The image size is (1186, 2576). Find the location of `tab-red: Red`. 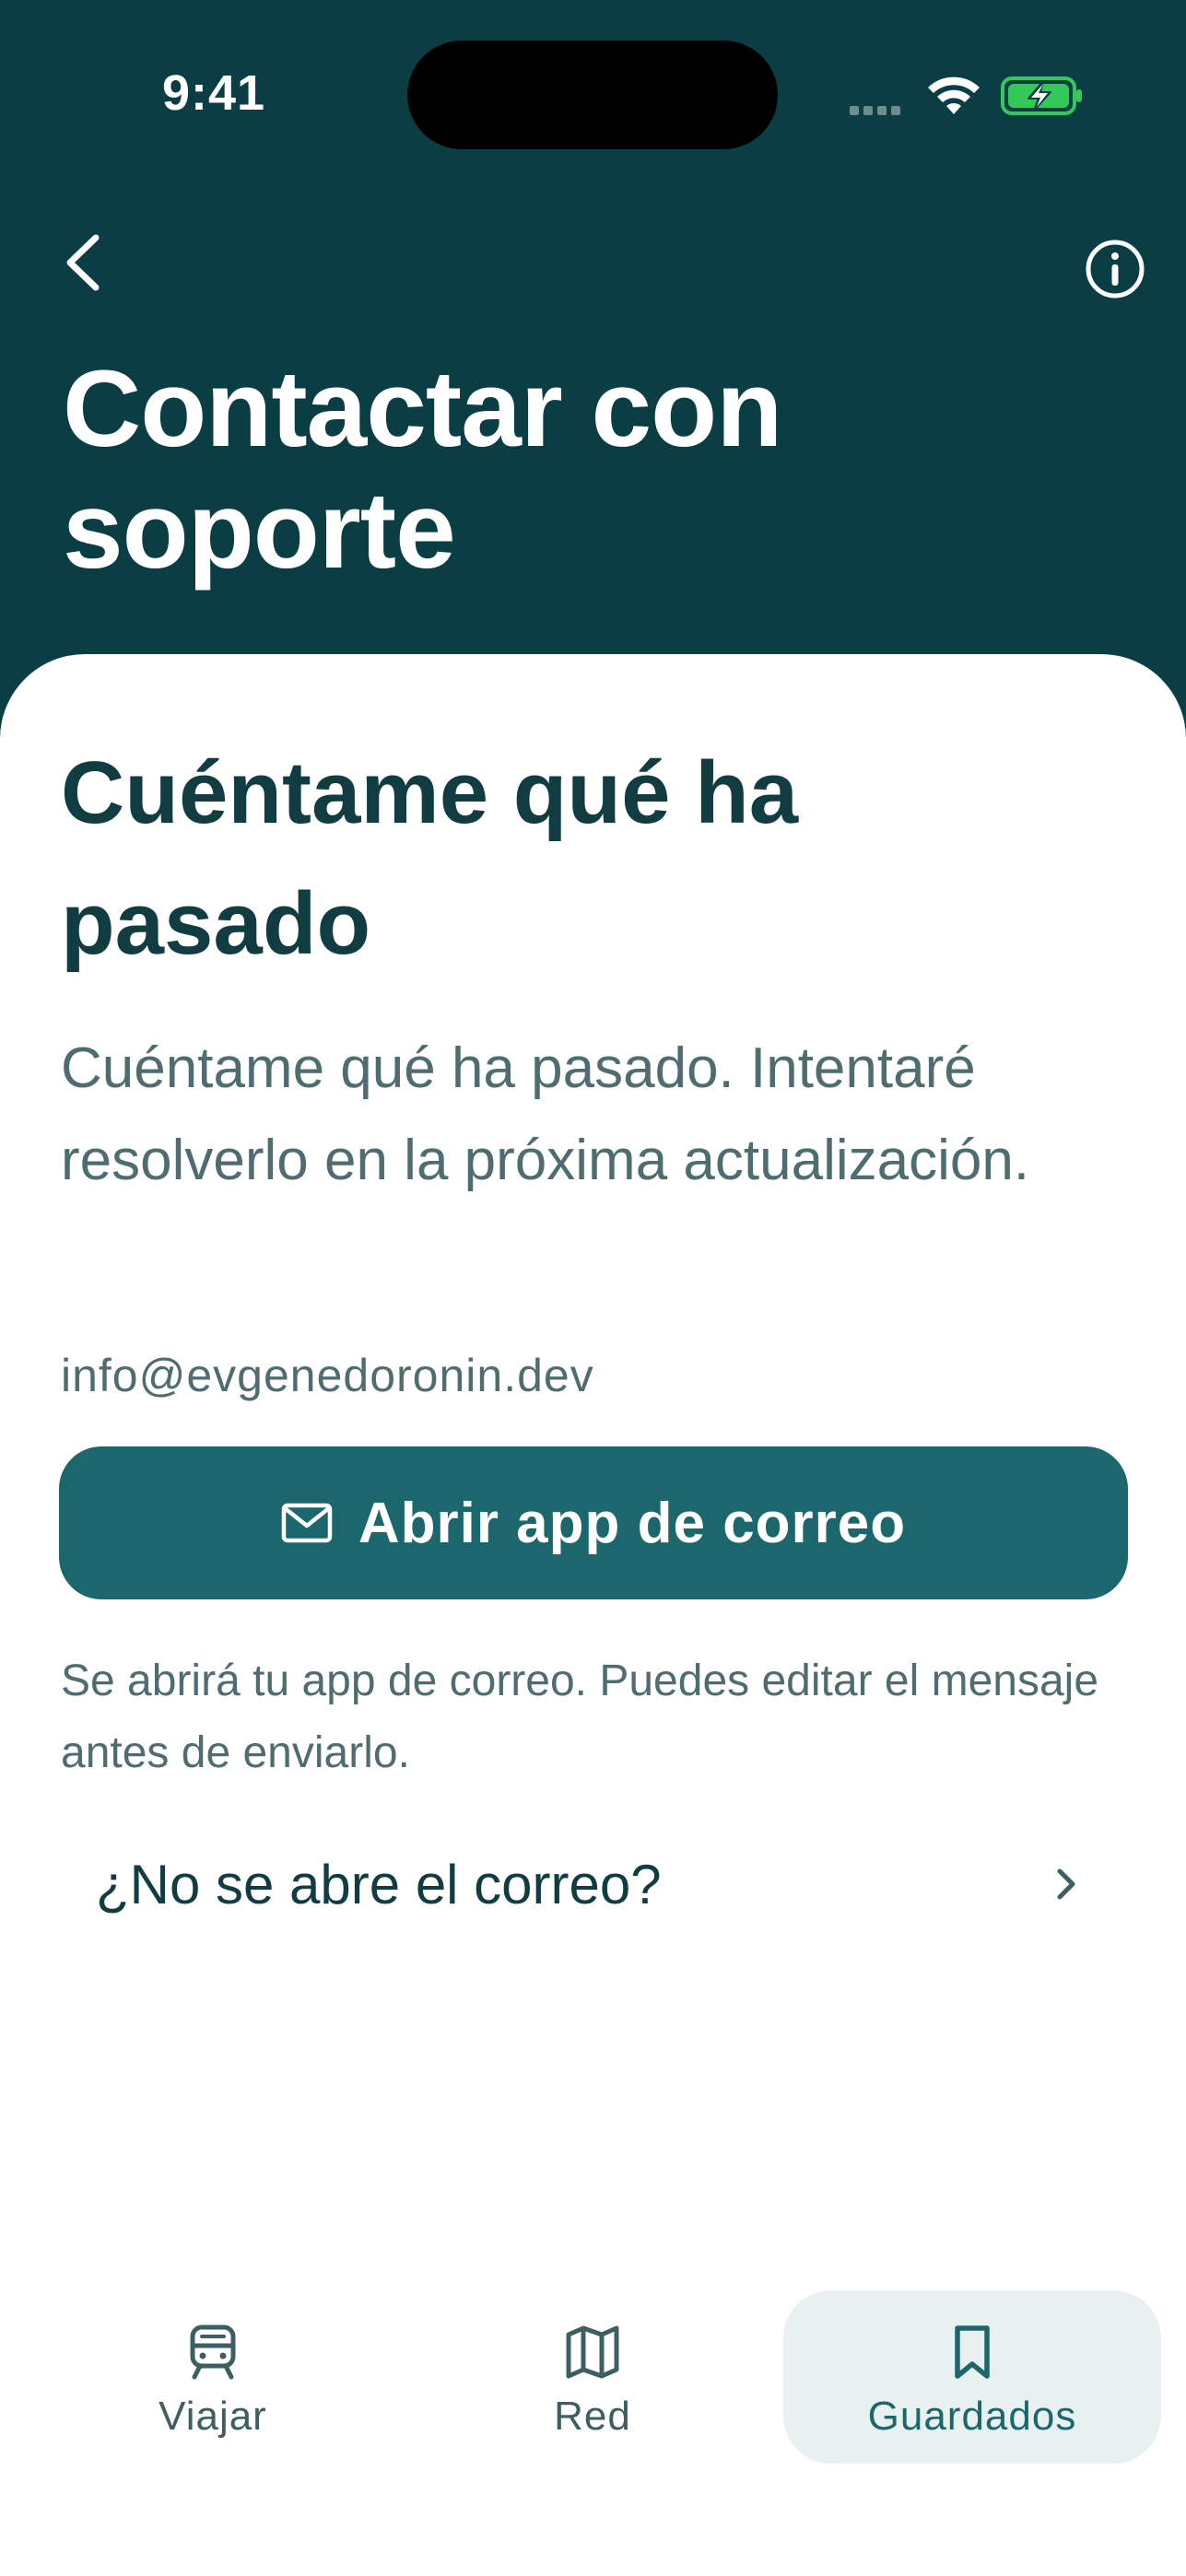

tab-red: Red is located at coordinates (592, 2377).